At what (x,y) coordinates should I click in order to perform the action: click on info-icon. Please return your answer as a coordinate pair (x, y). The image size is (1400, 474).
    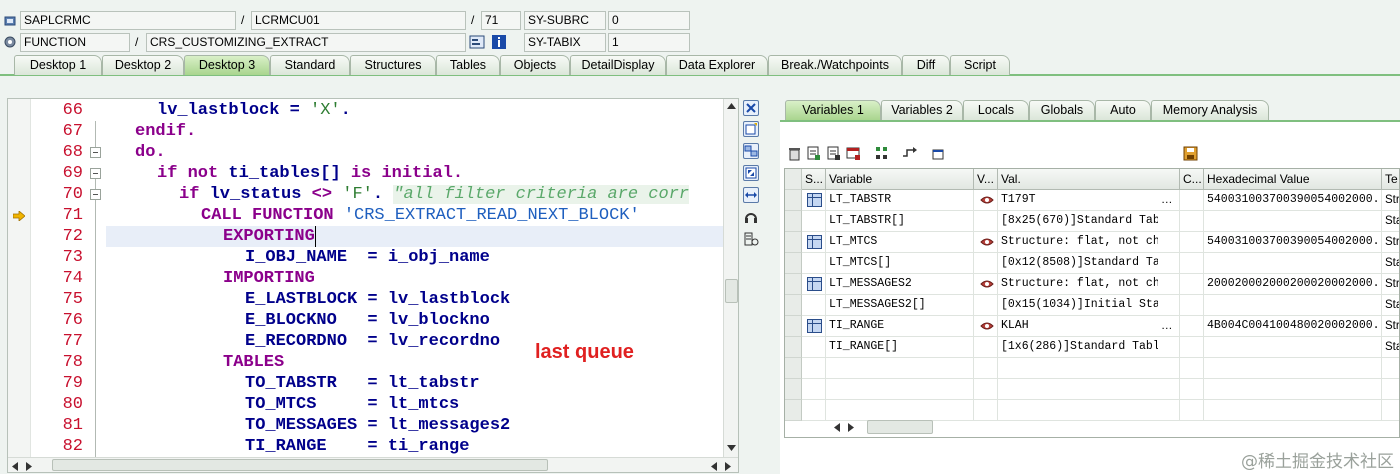
    Looking at the image, I should click on (499, 42).